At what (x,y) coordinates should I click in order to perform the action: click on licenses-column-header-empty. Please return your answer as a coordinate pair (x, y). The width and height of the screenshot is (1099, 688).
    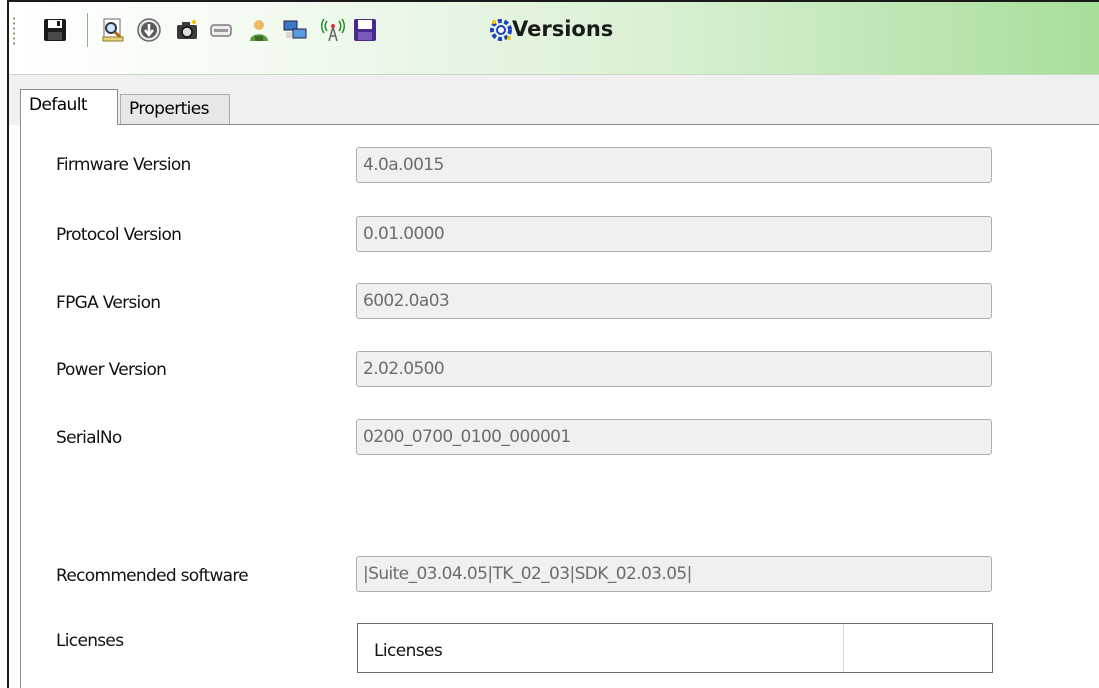
    Looking at the image, I should click on (918, 648).